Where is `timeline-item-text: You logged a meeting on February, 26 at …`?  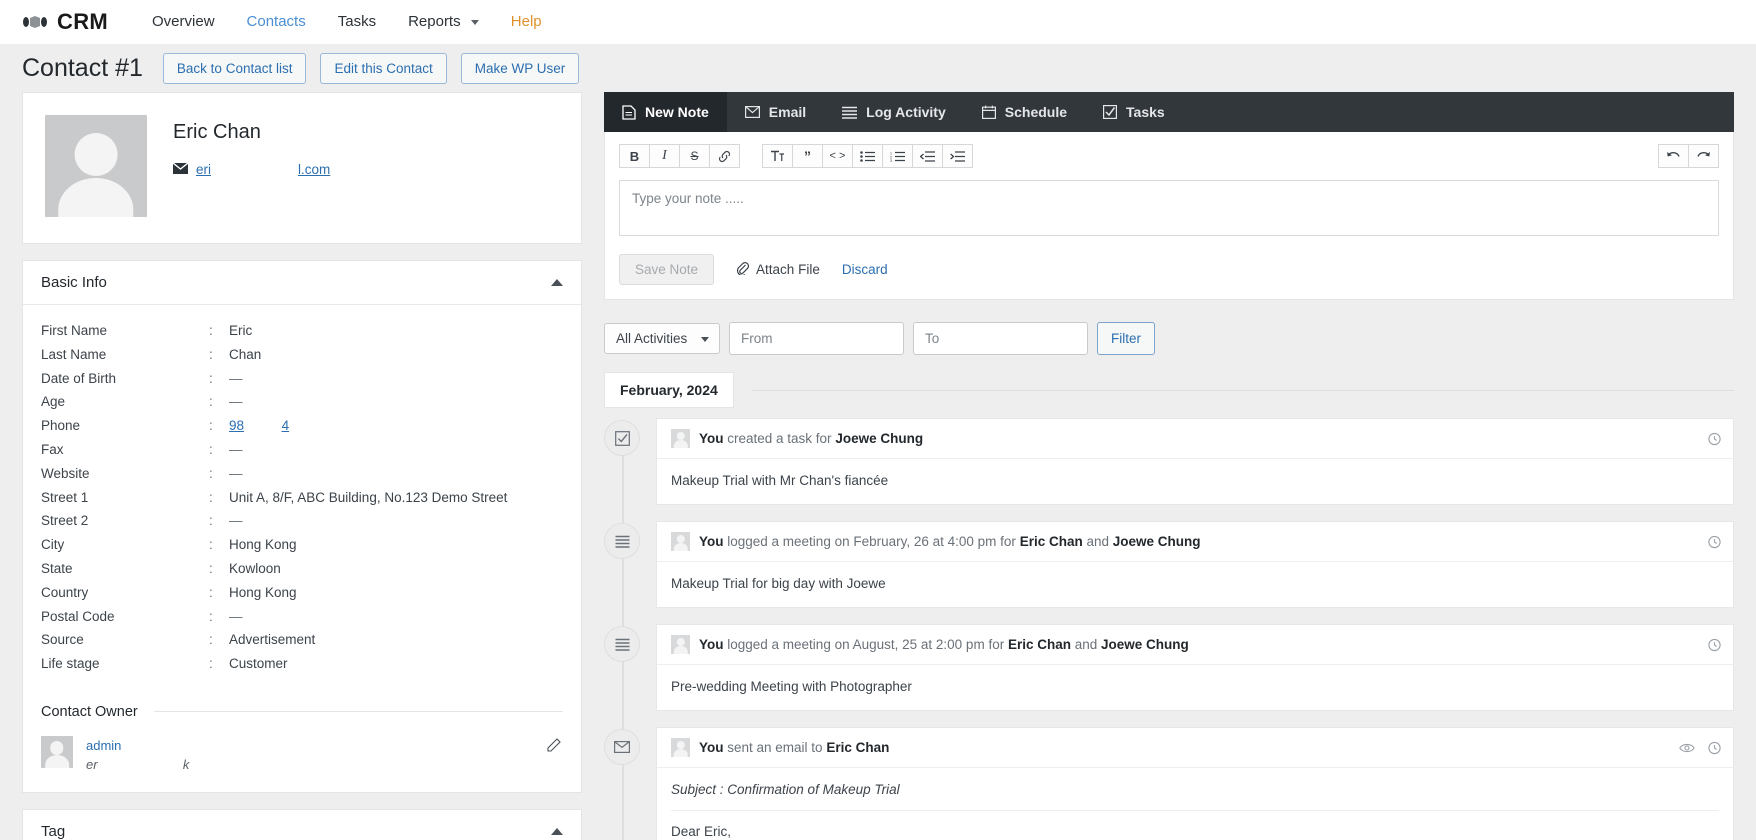
timeline-item-text: You logged a meeting on February, 26 at … is located at coordinates (950, 541).